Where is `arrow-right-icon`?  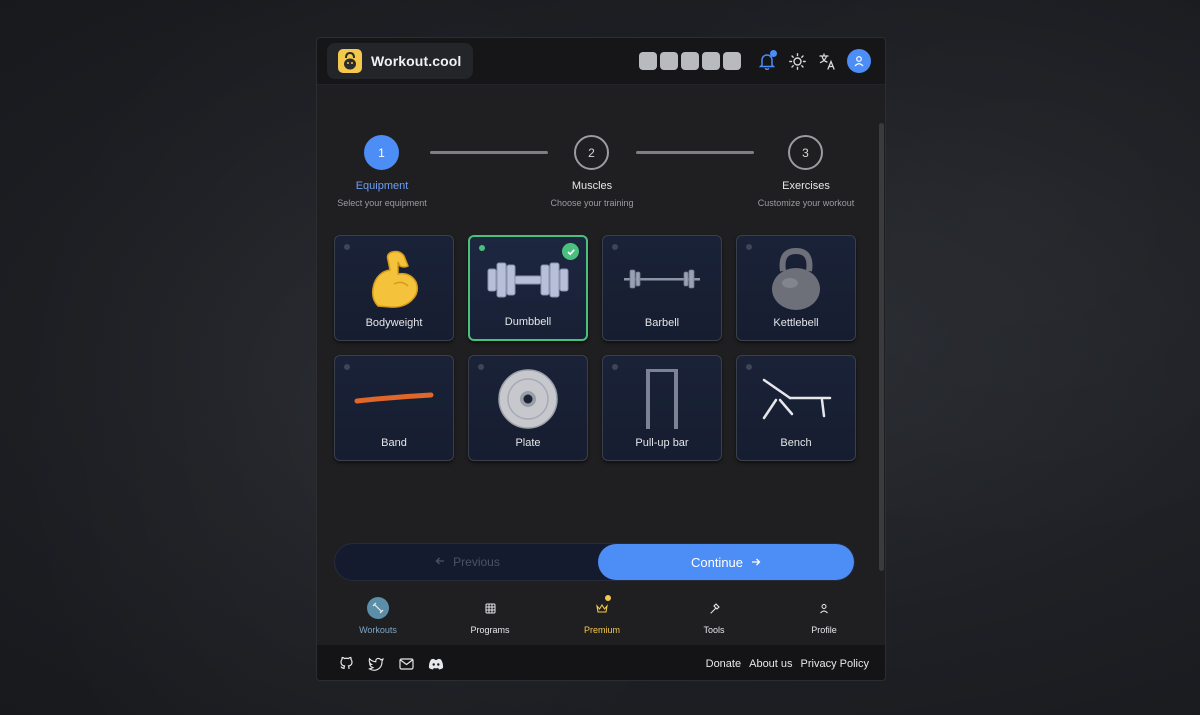
arrow-right-icon is located at coordinates (756, 562).